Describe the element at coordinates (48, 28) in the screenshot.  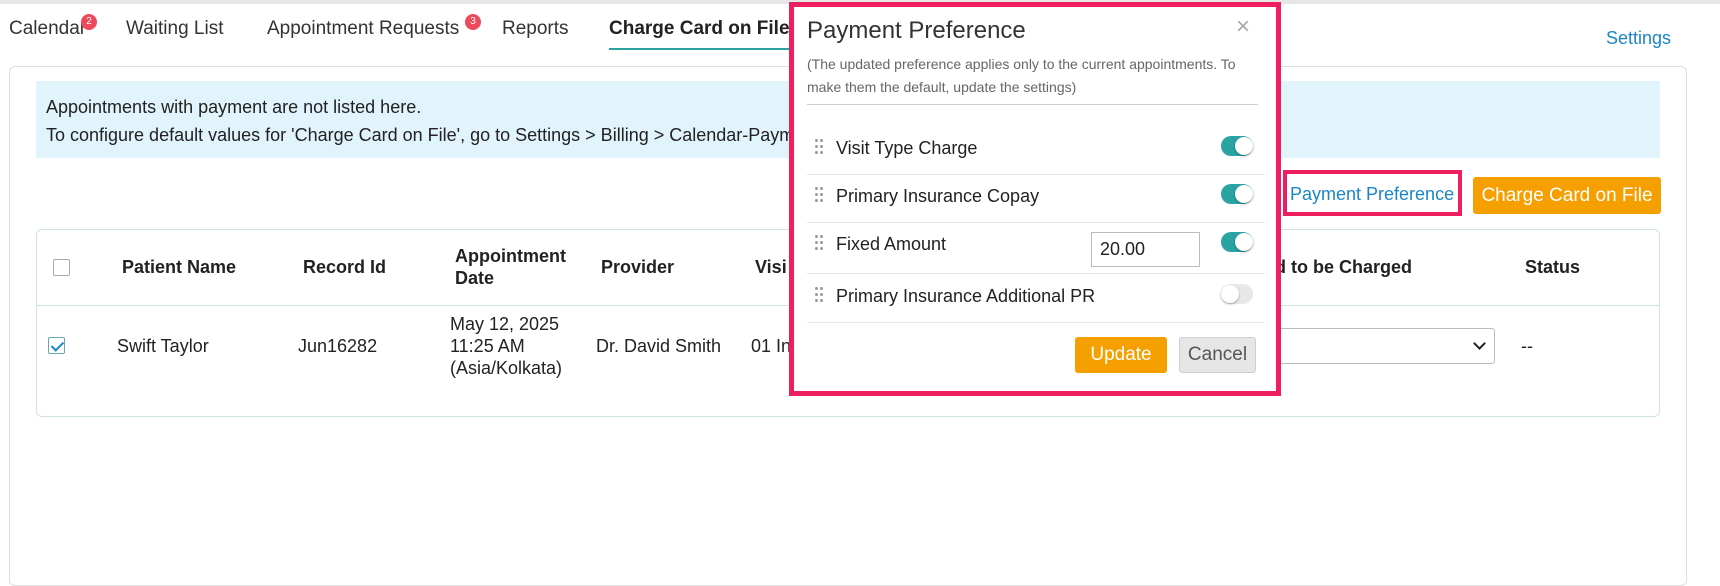
I see `tab-calendar-label: Calendar` at that location.